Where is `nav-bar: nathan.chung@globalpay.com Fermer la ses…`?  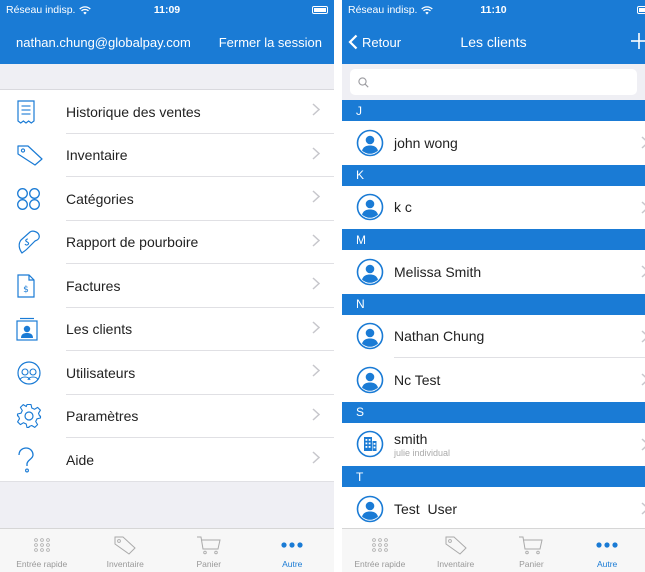 nav-bar: nathan.chung@globalpay.com Fermer la ses… is located at coordinates (167, 42).